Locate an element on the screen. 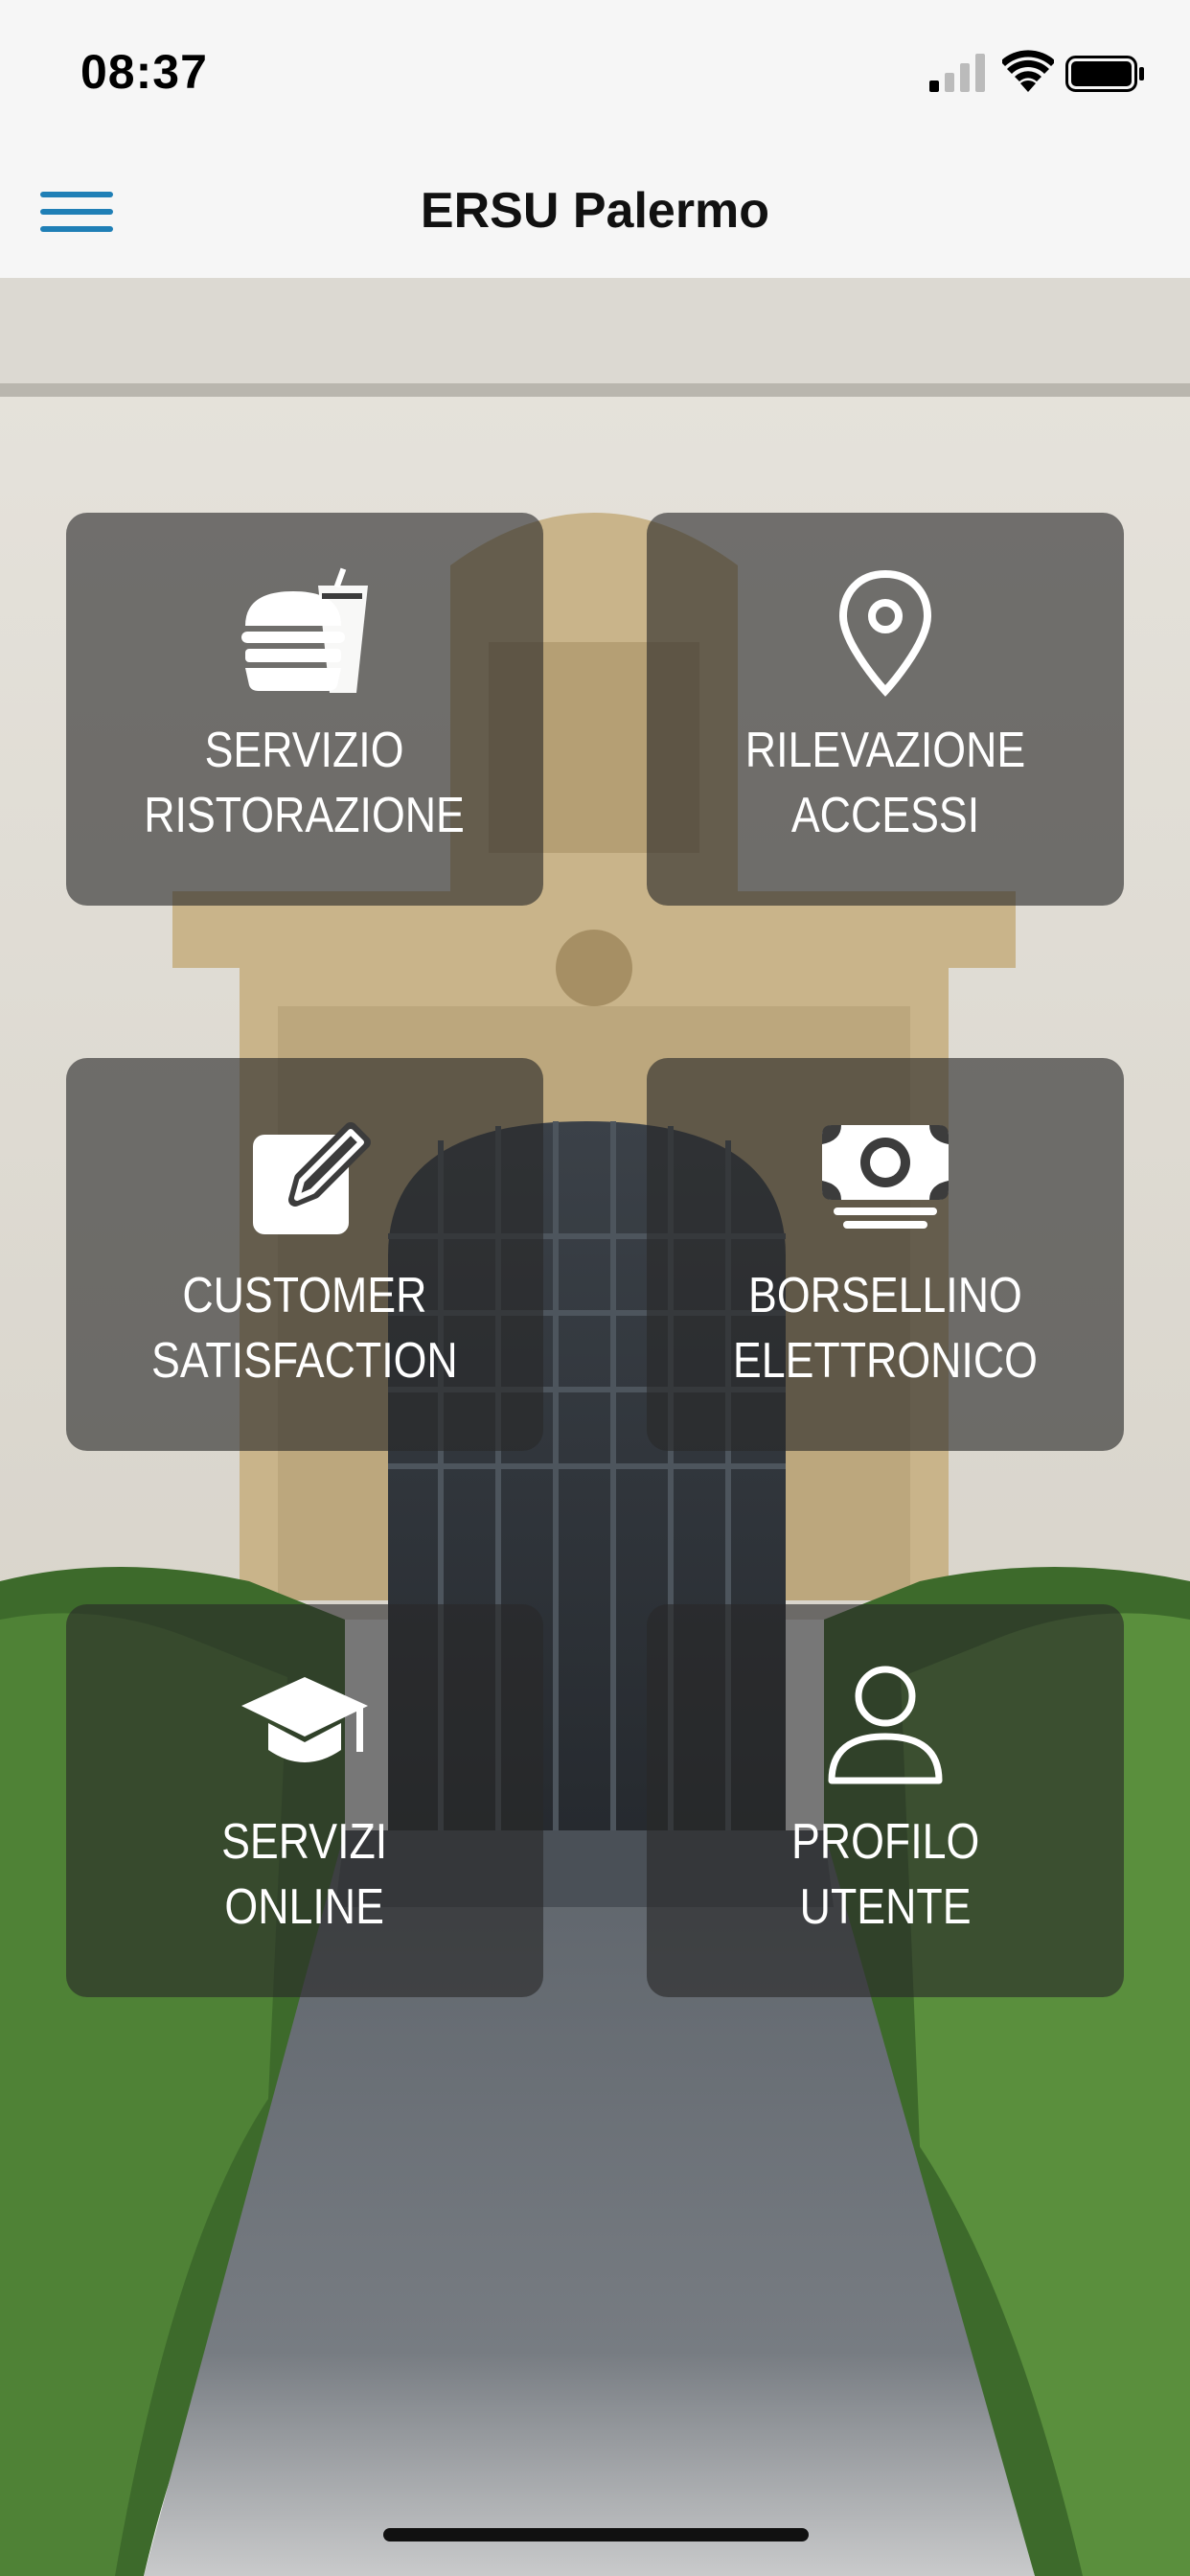 This screenshot has width=1190, height=2576. tile-label-line1: BORSELLINO is located at coordinates (885, 1295).